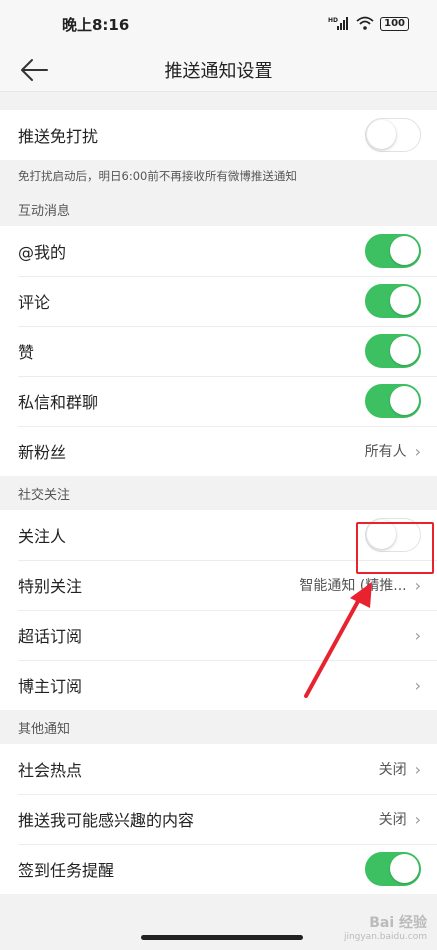  I want to click on setting-follow: 关注人, so click(218, 535).